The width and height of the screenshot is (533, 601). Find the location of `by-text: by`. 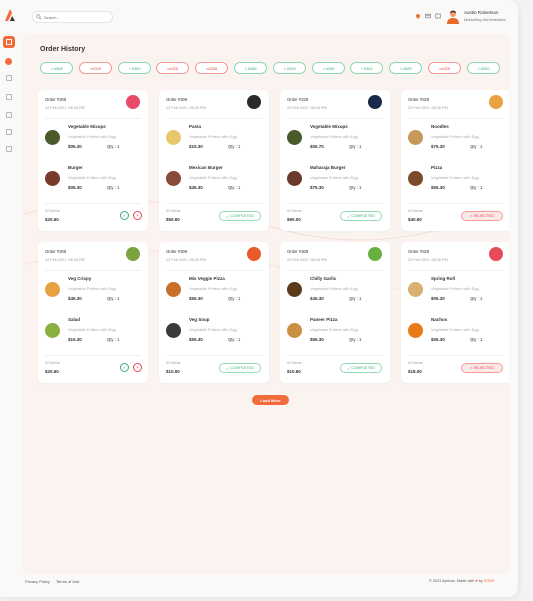

by-text: by is located at coordinates (480, 581).